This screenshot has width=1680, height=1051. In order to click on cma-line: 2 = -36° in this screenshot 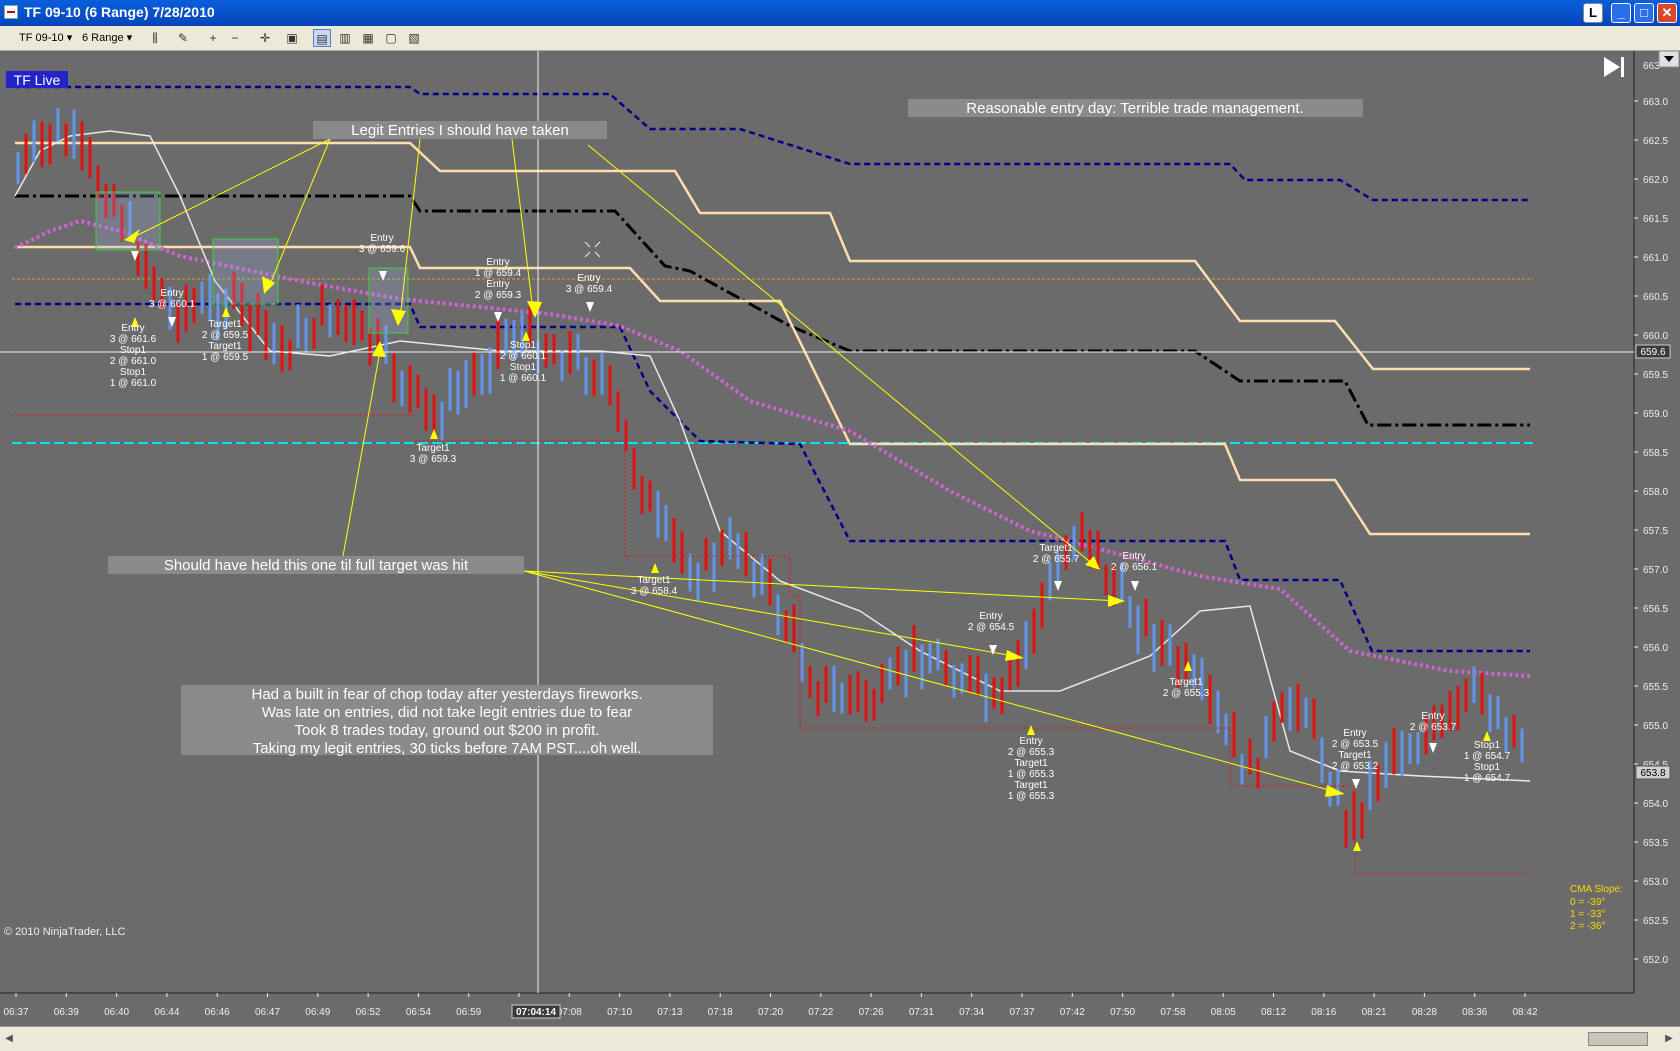, I will do `click(1587, 926)`.